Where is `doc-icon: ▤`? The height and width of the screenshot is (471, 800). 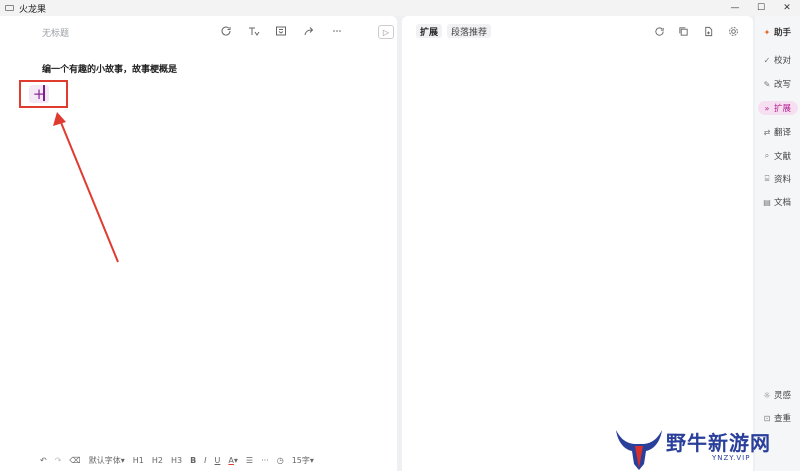 doc-icon: ▤ is located at coordinates (767, 202).